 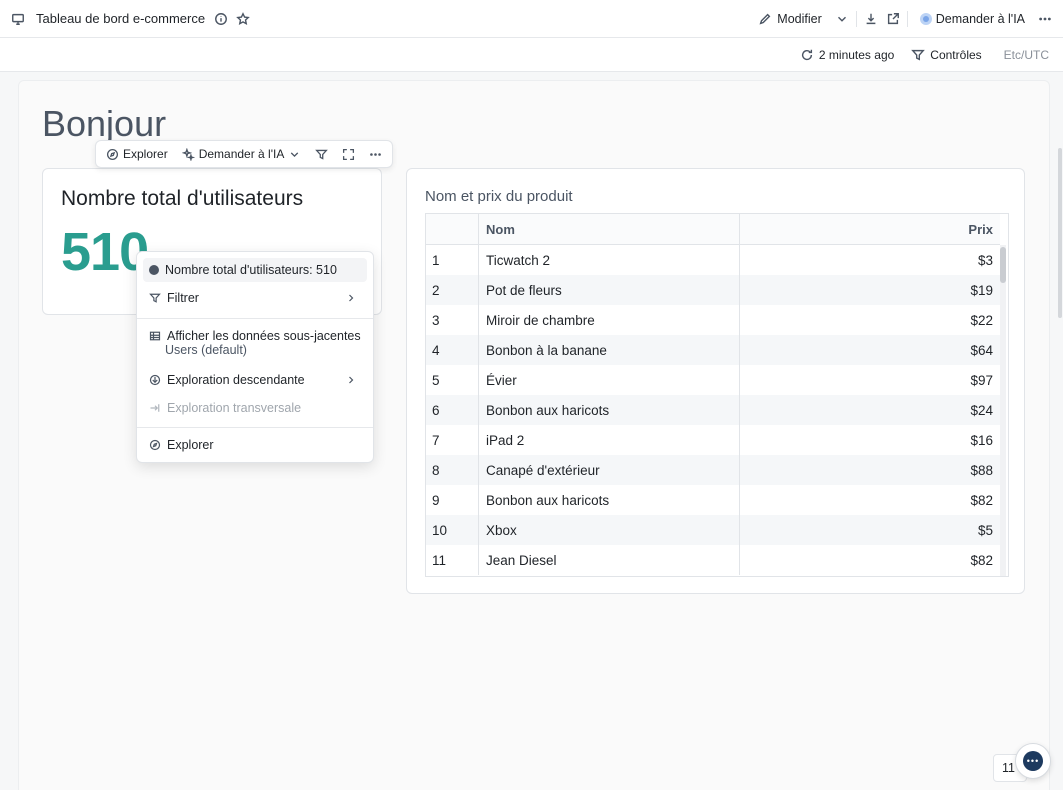 I want to click on table-row: 5 Évier $97, so click(x=713, y=380).